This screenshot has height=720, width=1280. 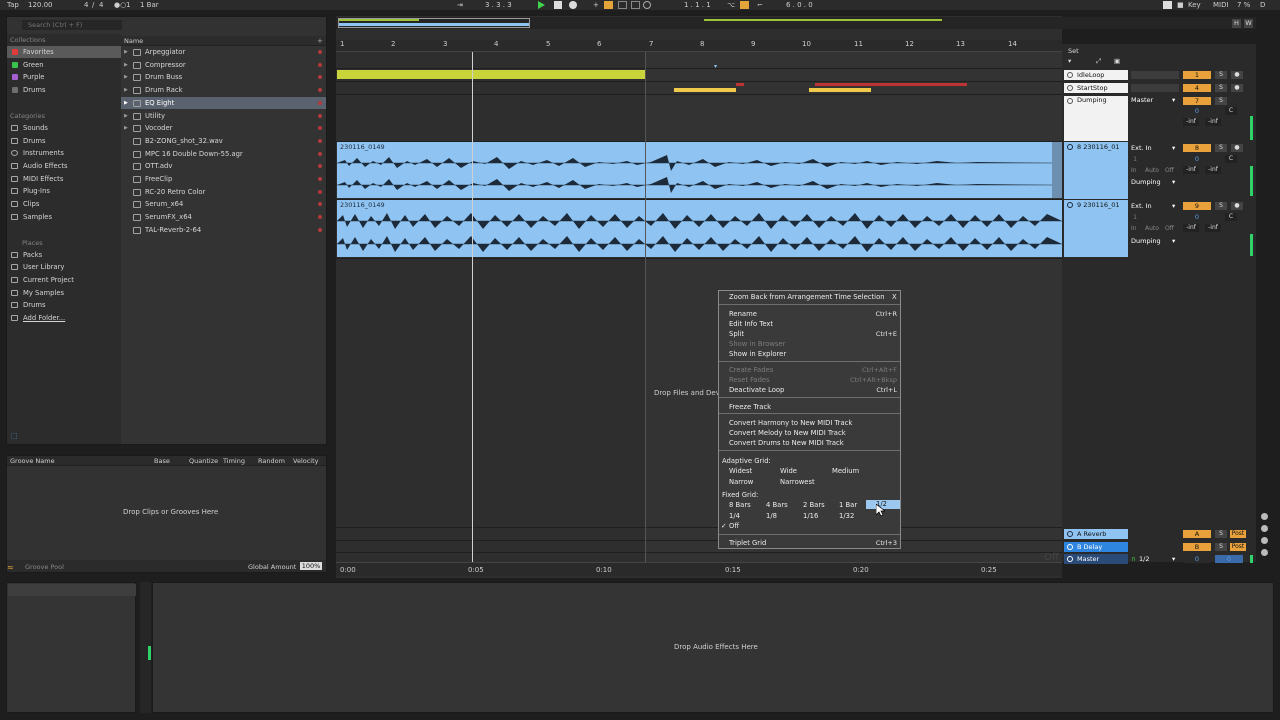 I want to click on groove-pool-icon: ≈, so click(x=10, y=567).